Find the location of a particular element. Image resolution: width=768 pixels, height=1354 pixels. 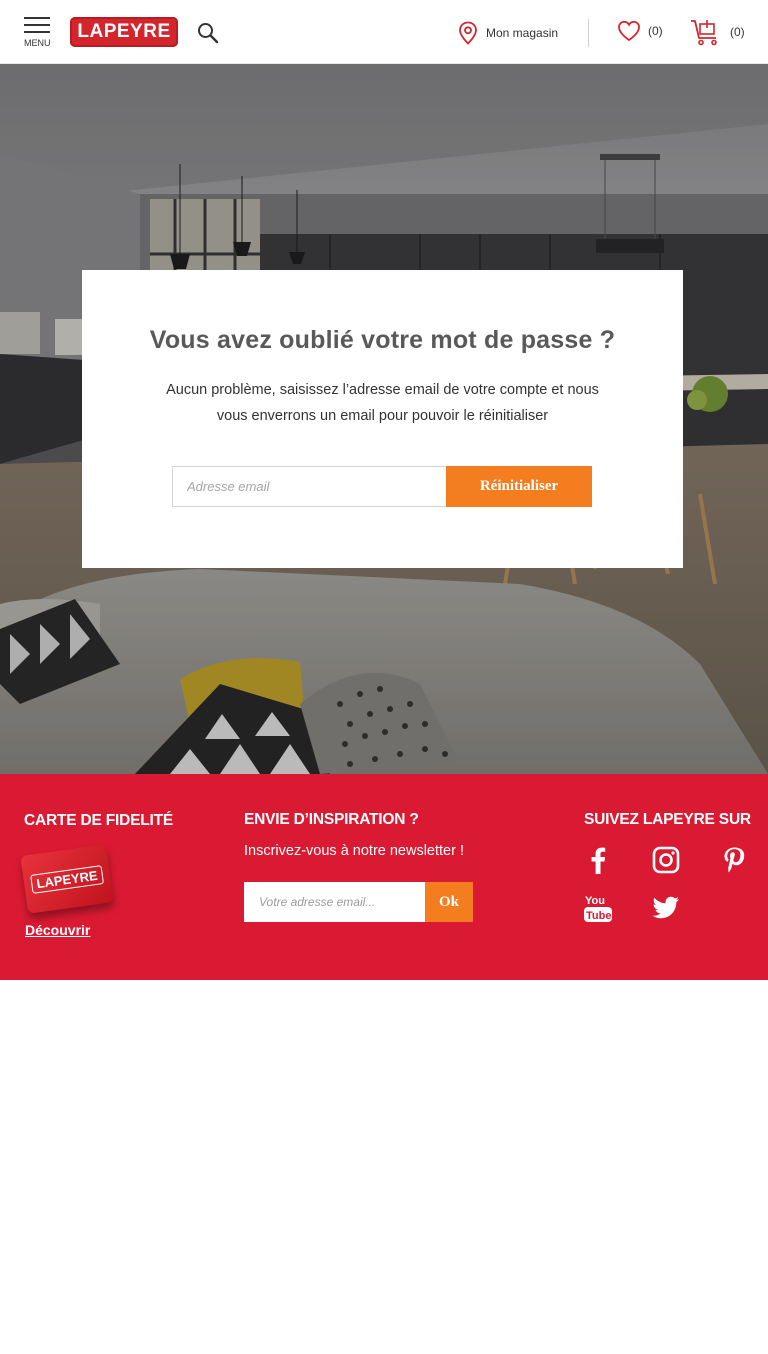

svg-text: Tube is located at coordinates (598, 916).